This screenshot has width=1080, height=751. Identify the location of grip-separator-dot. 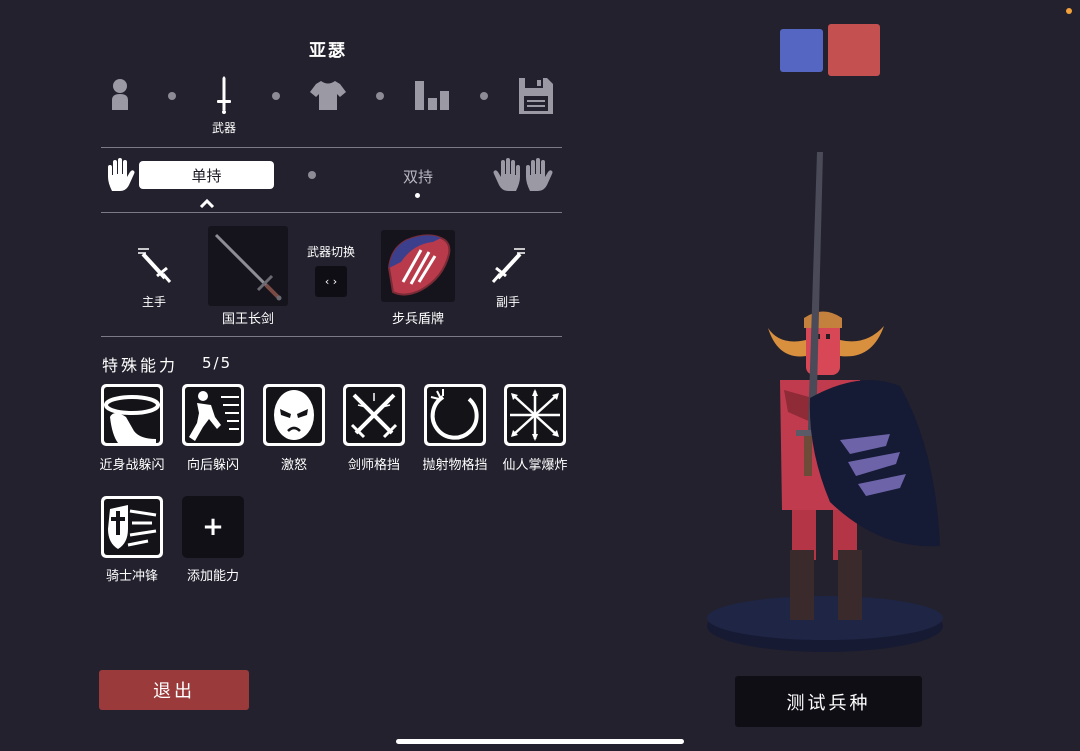
(312, 175).